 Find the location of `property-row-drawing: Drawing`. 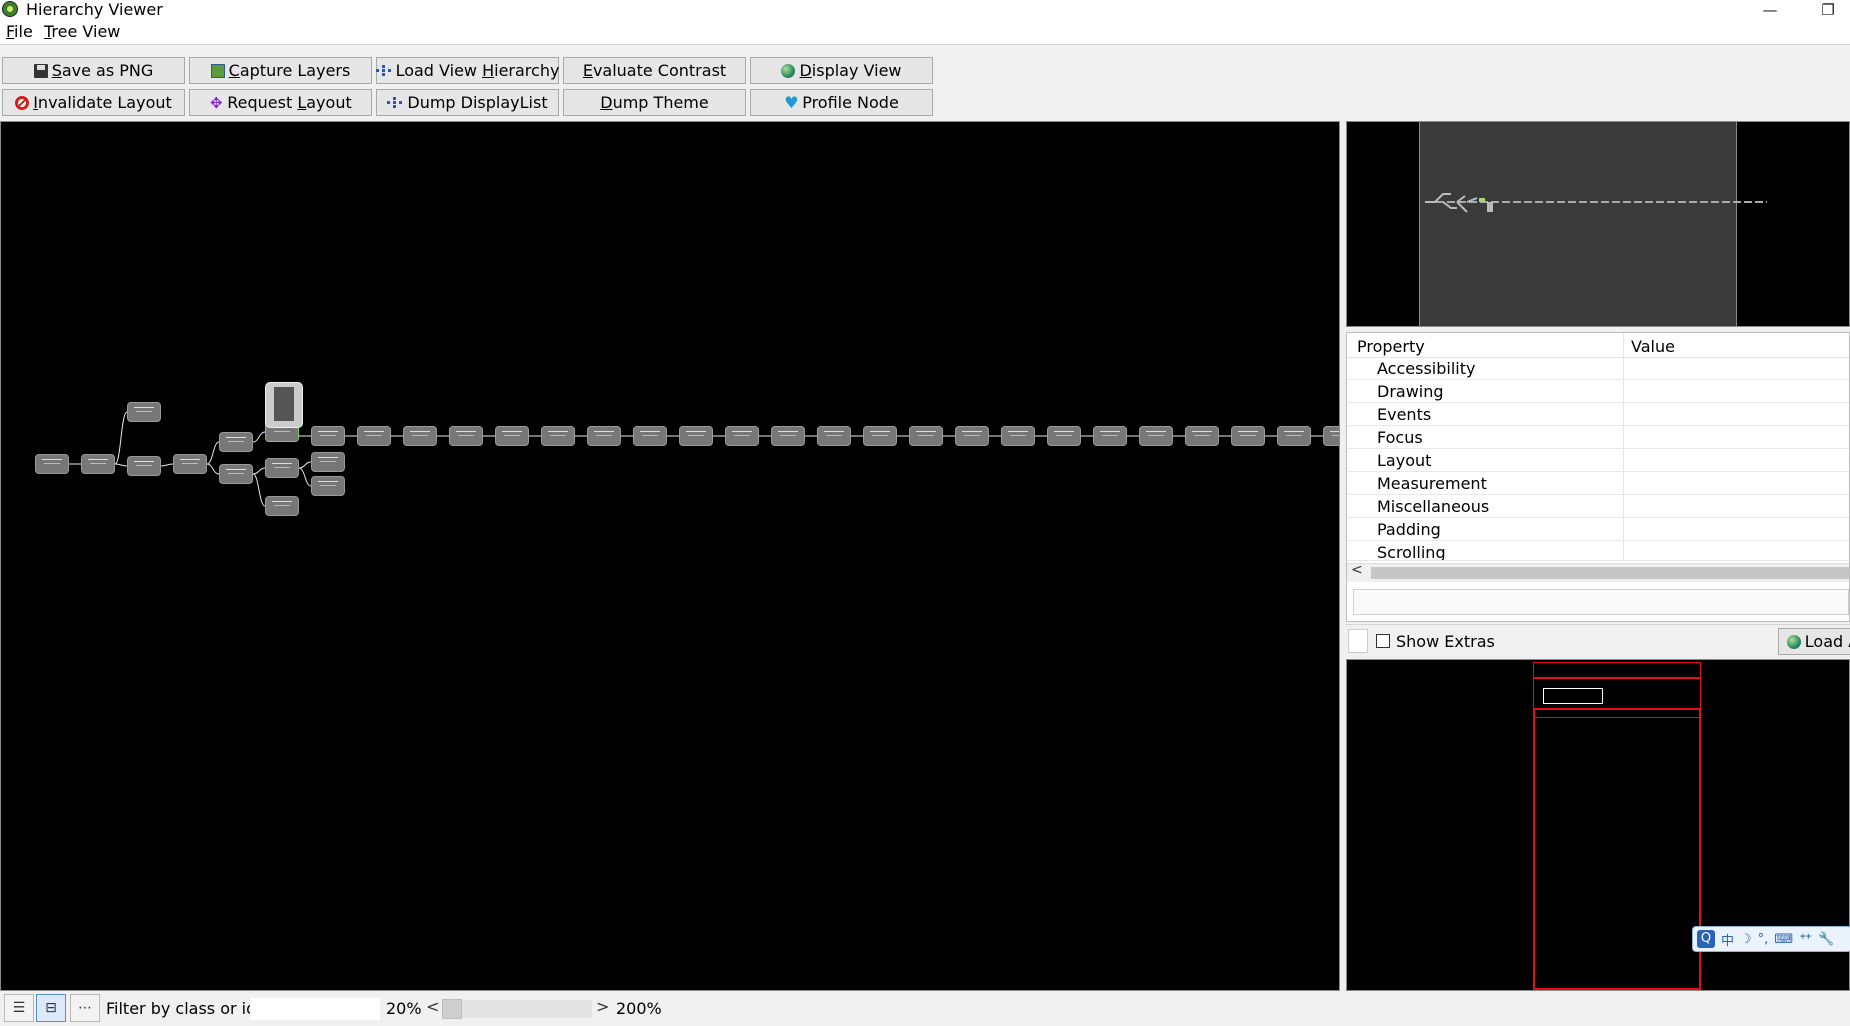

property-row-drawing: Drawing is located at coordinates (1598, 391).